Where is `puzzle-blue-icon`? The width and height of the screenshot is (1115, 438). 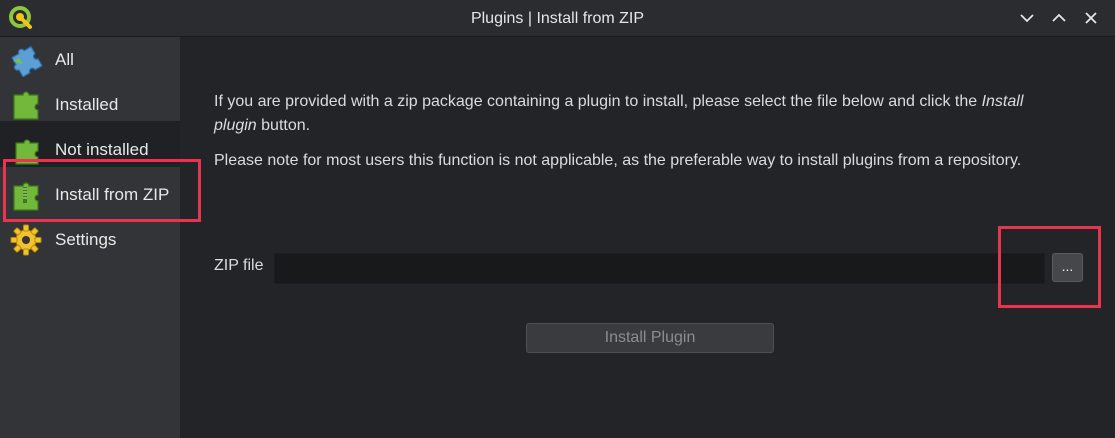 puzzle-blue-icon is located at coordinates (26, 60).